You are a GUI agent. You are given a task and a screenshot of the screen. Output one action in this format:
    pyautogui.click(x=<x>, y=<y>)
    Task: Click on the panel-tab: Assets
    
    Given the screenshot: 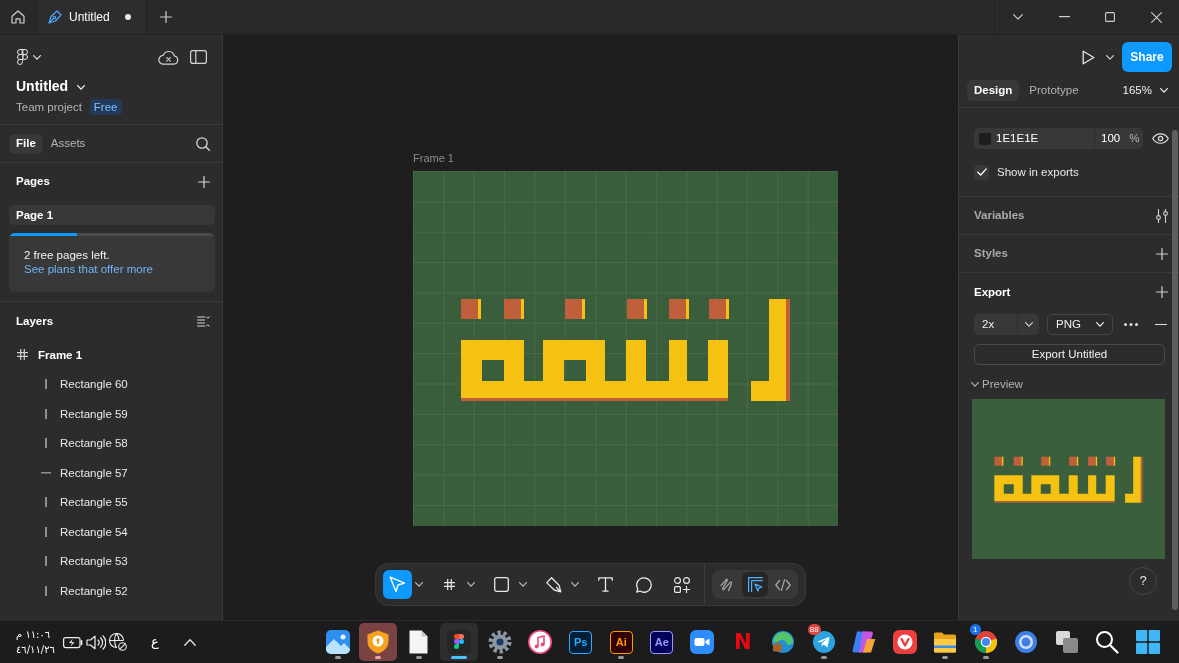 What is the action you would take?
    pyautogui.click(x=68, y=143)
    